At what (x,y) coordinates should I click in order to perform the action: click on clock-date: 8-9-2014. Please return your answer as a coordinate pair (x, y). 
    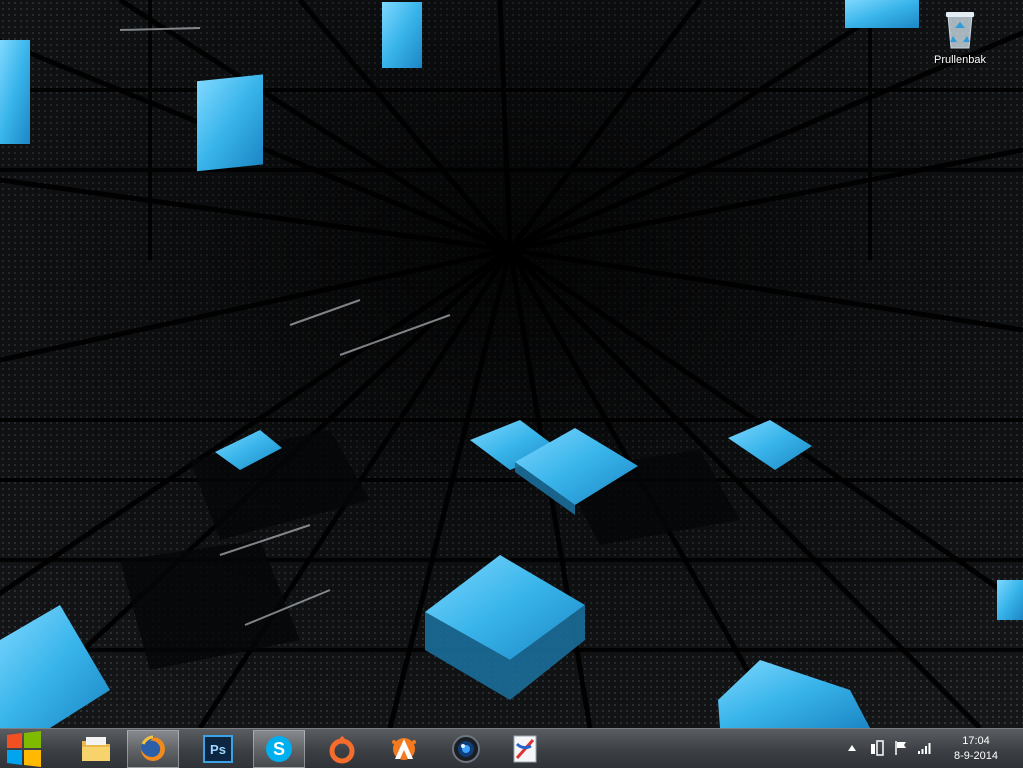
    Looking at the image, I should click on (976, 756).